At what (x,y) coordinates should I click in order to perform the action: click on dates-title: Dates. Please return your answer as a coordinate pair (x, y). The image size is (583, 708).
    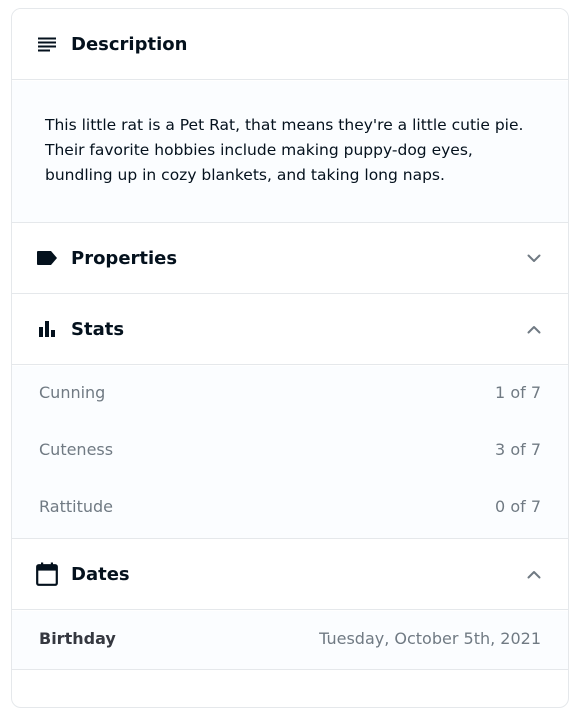
    Looking at the image, I should click on (100, 574).